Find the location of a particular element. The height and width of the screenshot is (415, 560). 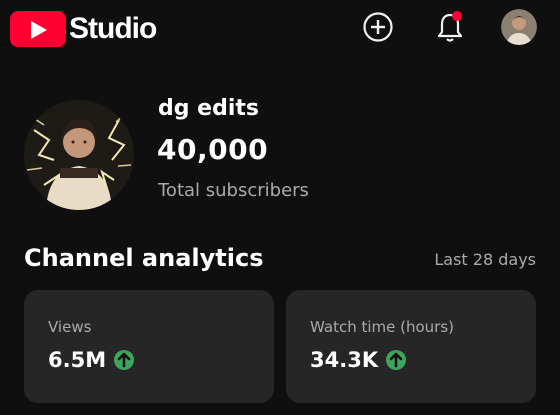

watch-time-value-row: 34.3K is located at coordinates (358, 360).